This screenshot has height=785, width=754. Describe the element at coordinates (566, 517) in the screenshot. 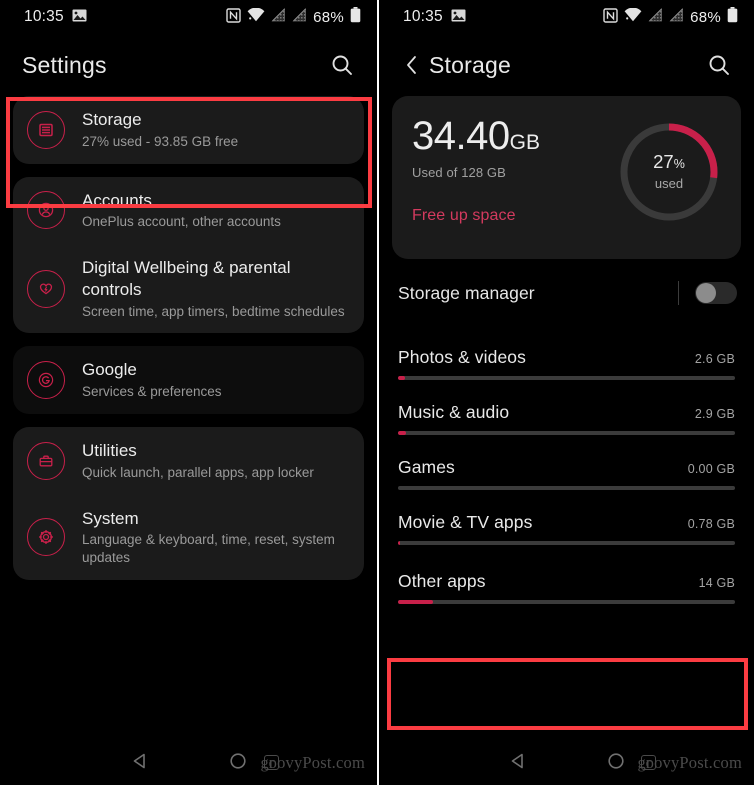

I see `storage-category-movie-tv-apps: Movie & TV apps 0.78 GB` at that location.